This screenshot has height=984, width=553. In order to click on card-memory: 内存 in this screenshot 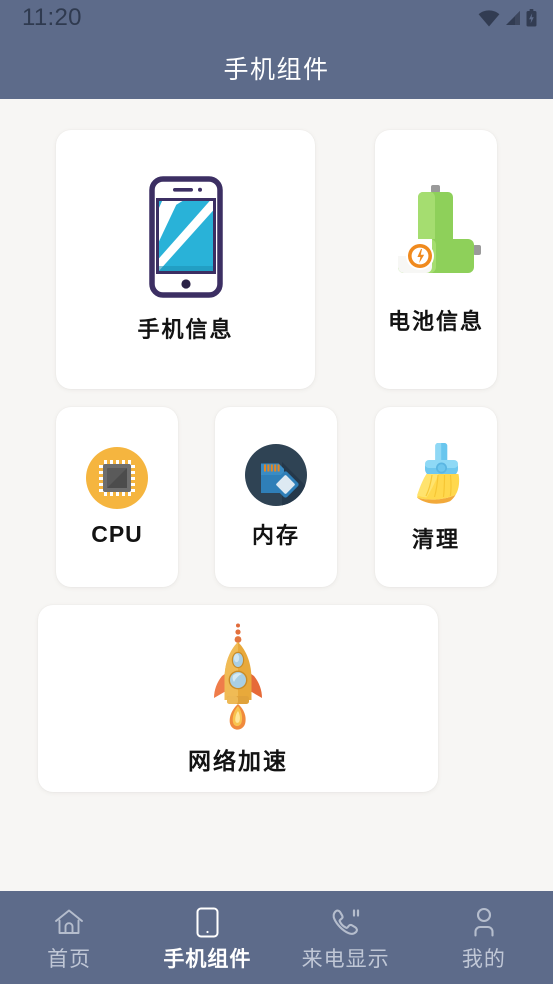, I will do `click(276, 497)`.